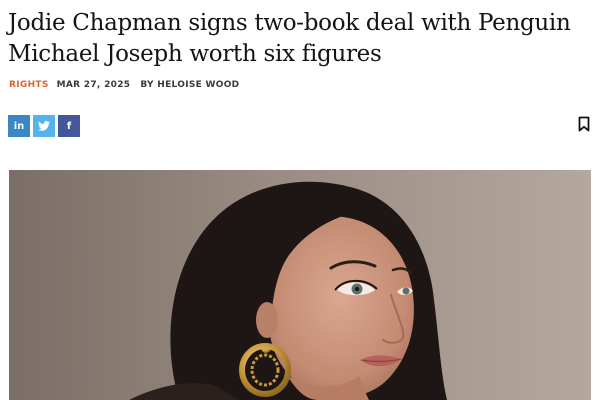 The image size is (600, 400). Describe the element at coordinates (93, 85) in the screenshot. I see `publish-date: MAR 27, 2025` at that location.